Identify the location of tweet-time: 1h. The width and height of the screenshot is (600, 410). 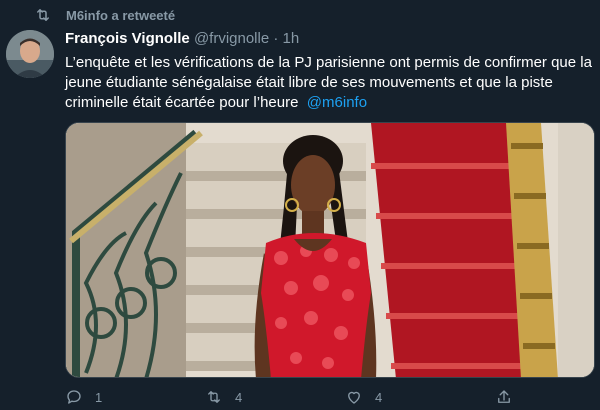
(291, 38).